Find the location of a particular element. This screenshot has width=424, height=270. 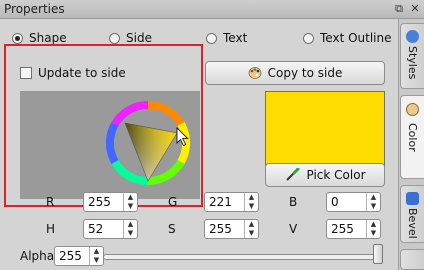

b-value: 0 is located at coordinates (346, 202).